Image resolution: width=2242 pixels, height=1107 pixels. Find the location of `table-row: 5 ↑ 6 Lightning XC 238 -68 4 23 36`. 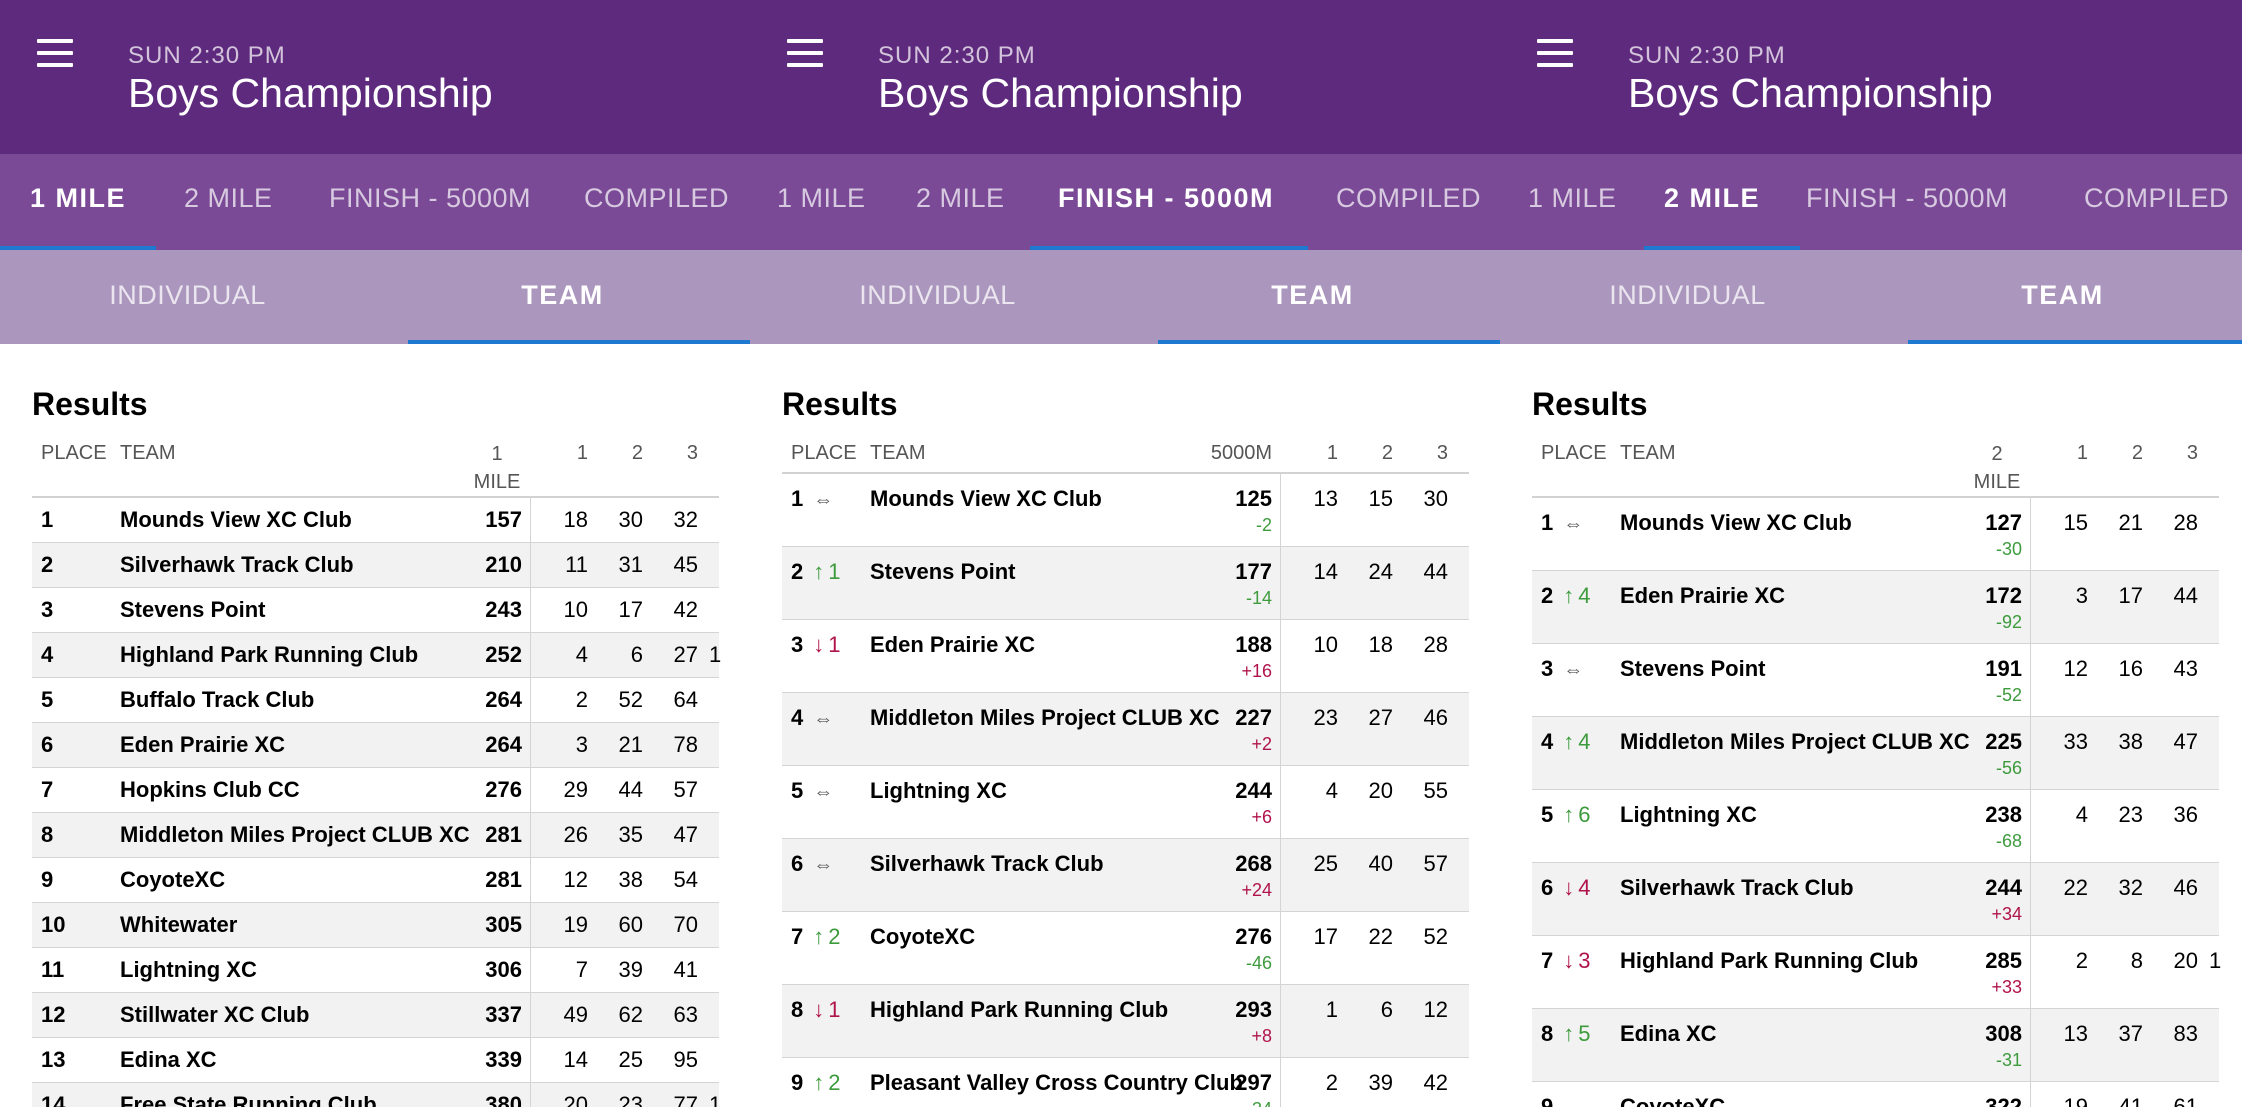

table-row: 5 ↑ 6 Lightning XC 238 -68 4 23 36 is located at coordinates (1875, 826).